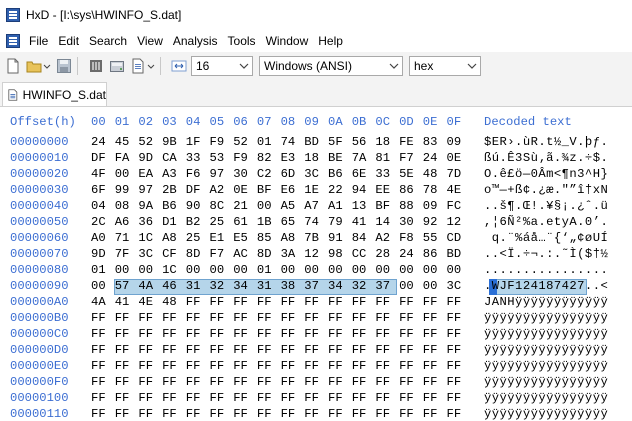 The width and height of the screenshot is (632, 421). Describe the element at coordinates (125, 302) in the screenshot. I see `hex-byte: 41` at that location.